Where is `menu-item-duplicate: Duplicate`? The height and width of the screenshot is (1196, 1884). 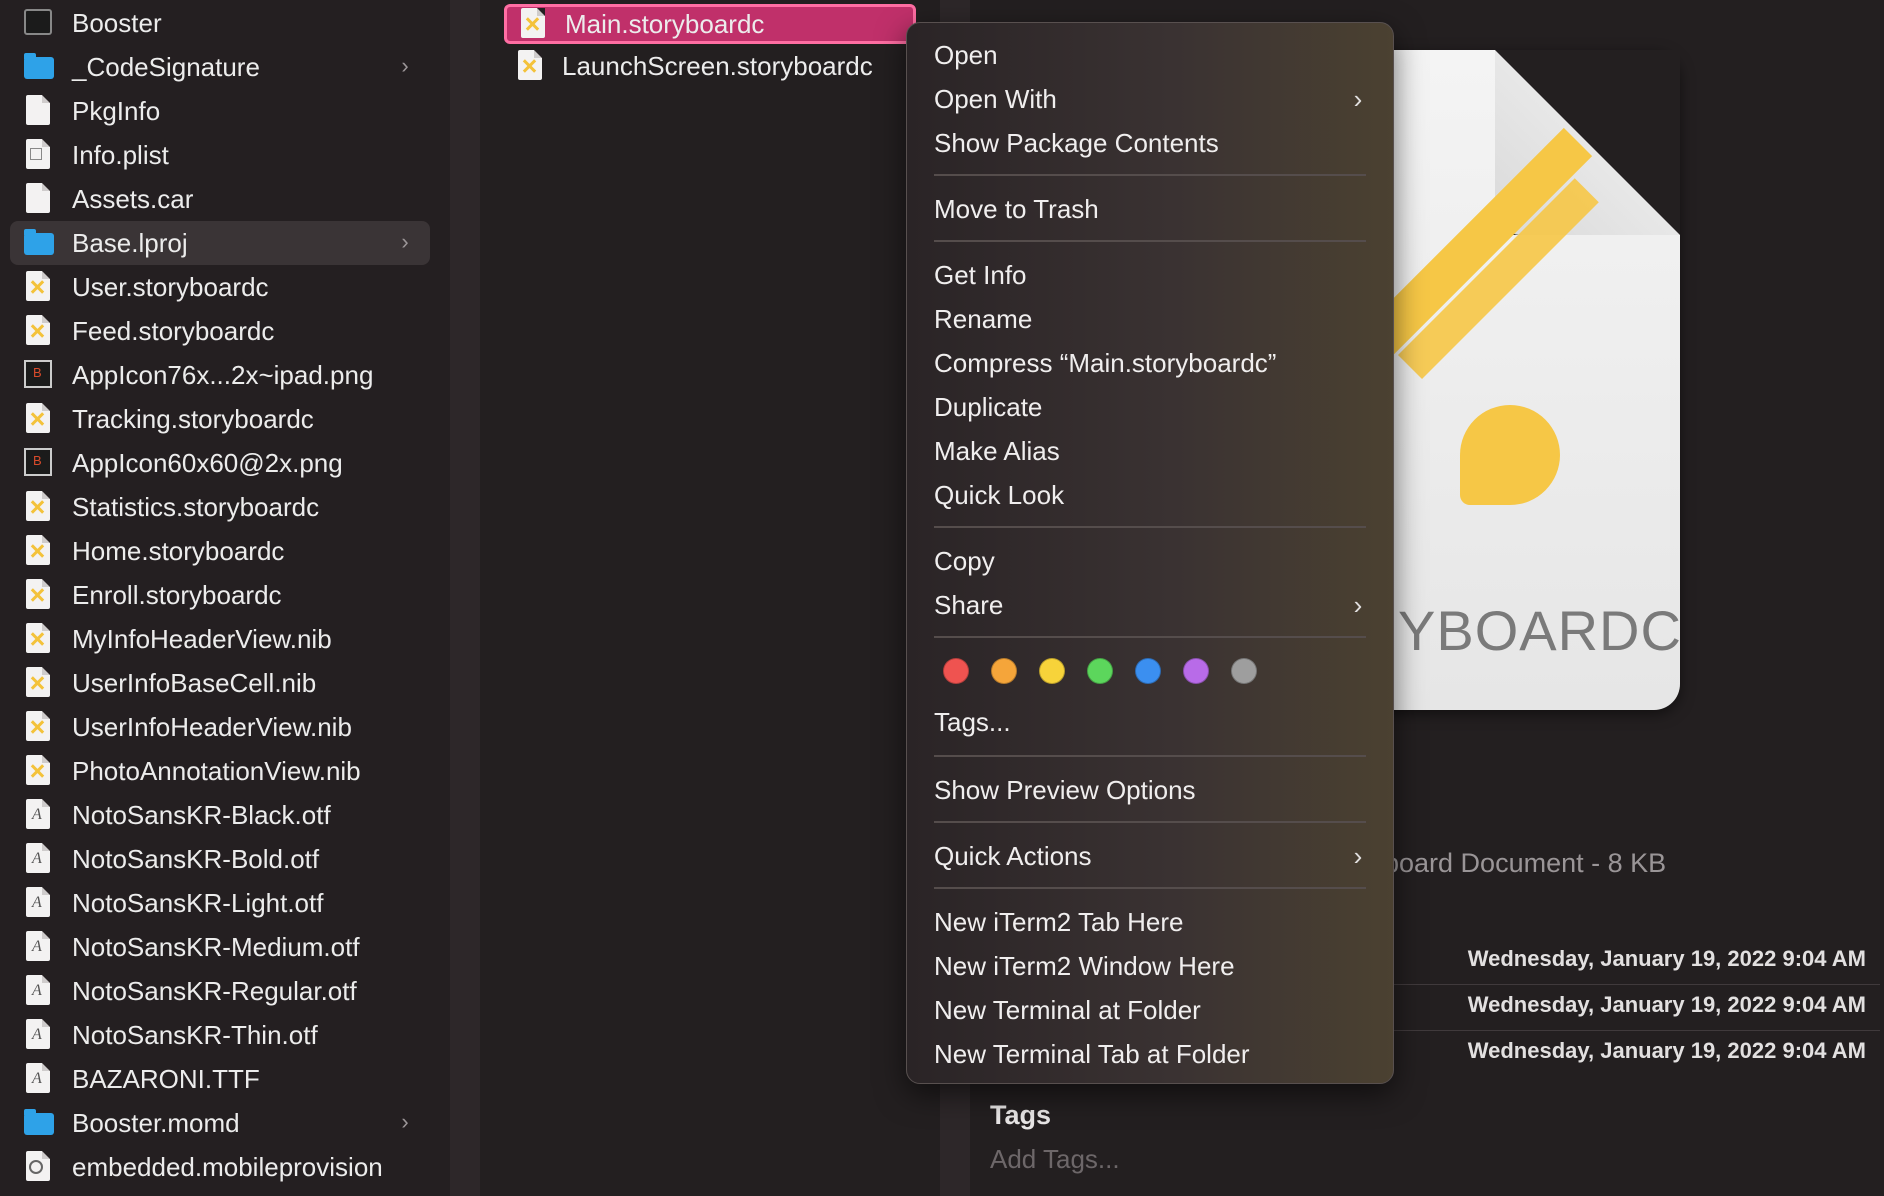
menu-item-duplicate: Duplicate is located at coordinates (1152, 407).